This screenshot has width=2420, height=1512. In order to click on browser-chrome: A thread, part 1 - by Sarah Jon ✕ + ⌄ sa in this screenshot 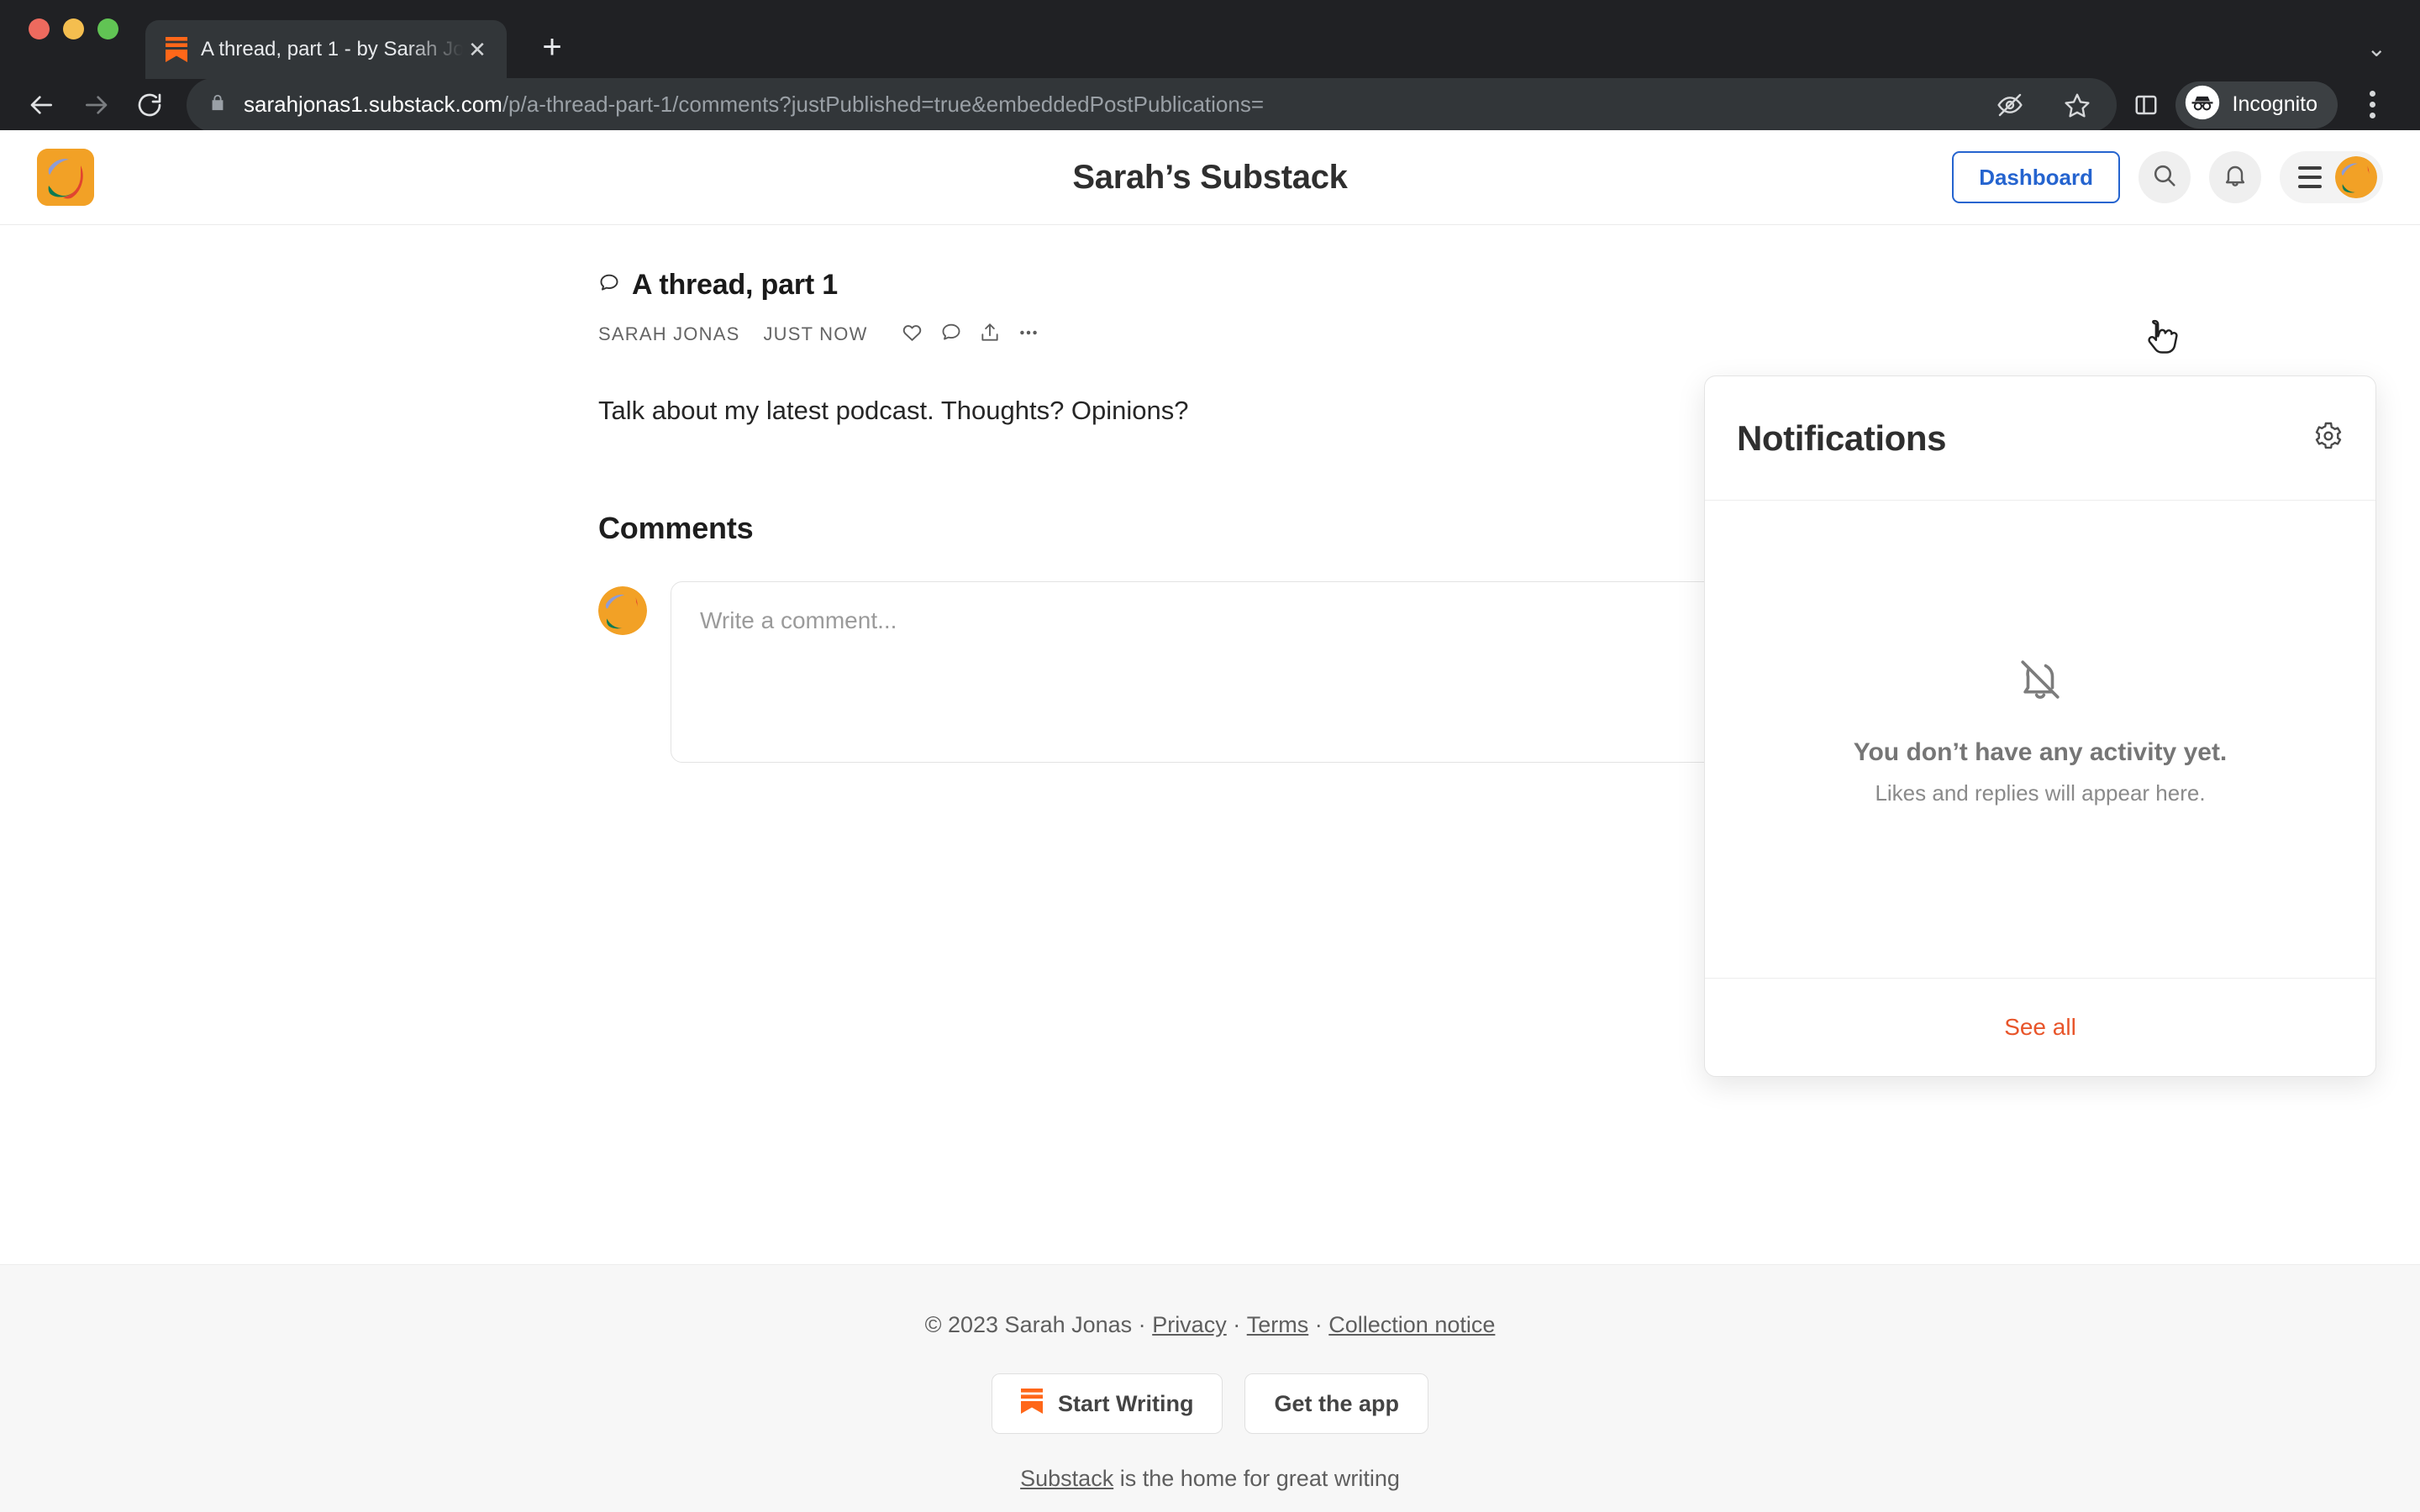, I will do `click(1210, 66)`.